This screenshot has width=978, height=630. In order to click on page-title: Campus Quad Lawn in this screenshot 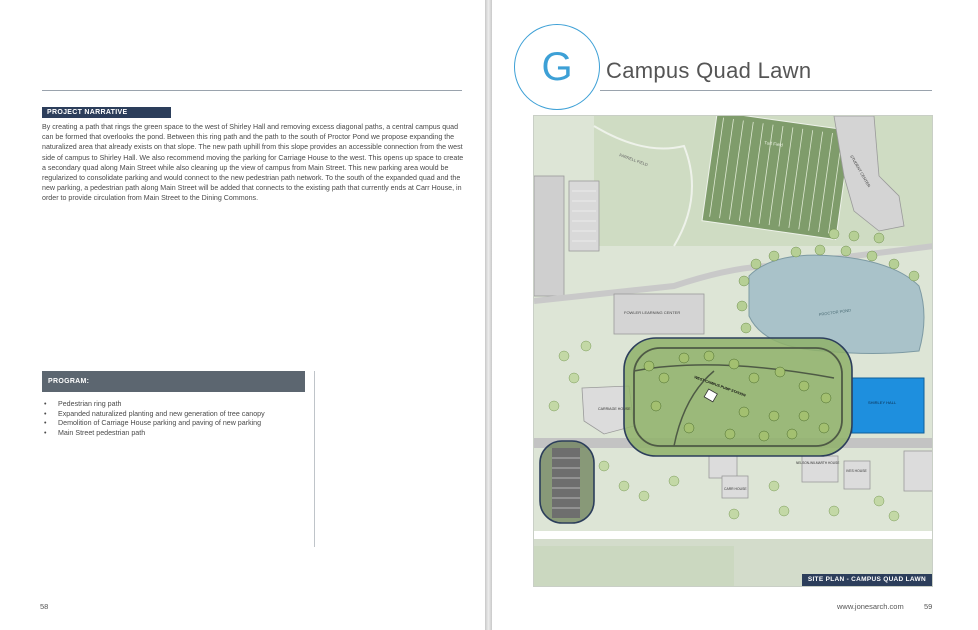, I will do `click(709, 70)`.